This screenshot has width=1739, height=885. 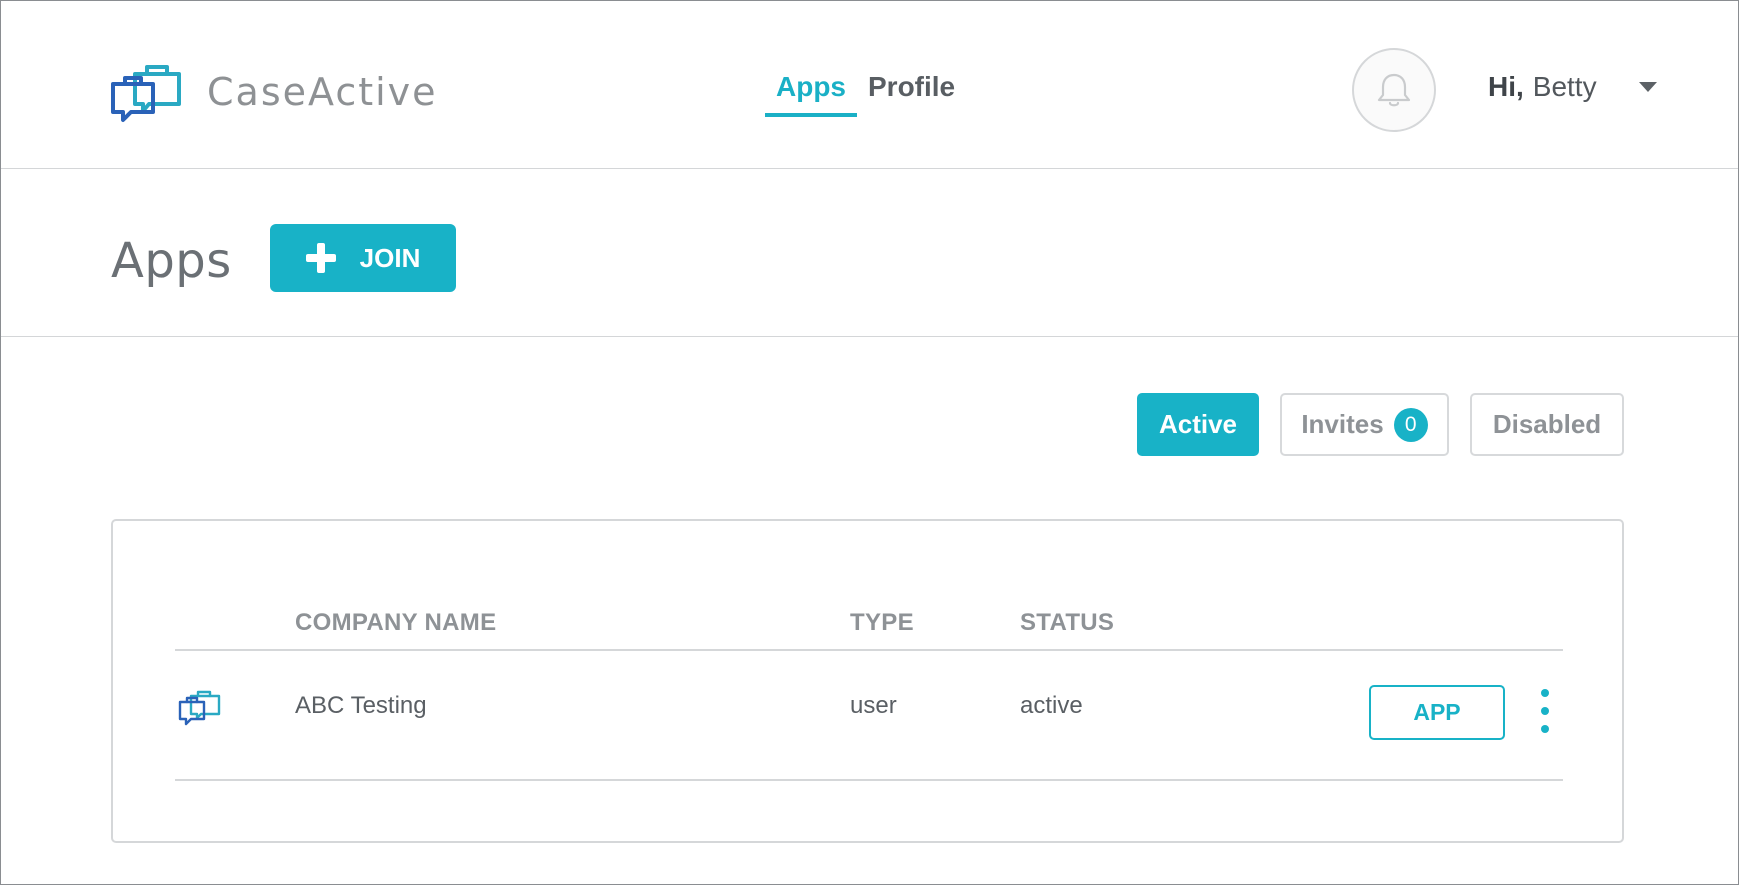 I want to click on table-row: ABC Testing user active APP, so click(x=869, y=716).